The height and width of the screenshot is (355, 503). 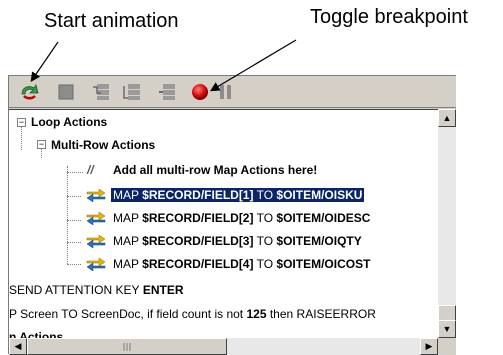 I want to click on map-field: $RECORD/FIELD[4], so click(x=198, y=264).